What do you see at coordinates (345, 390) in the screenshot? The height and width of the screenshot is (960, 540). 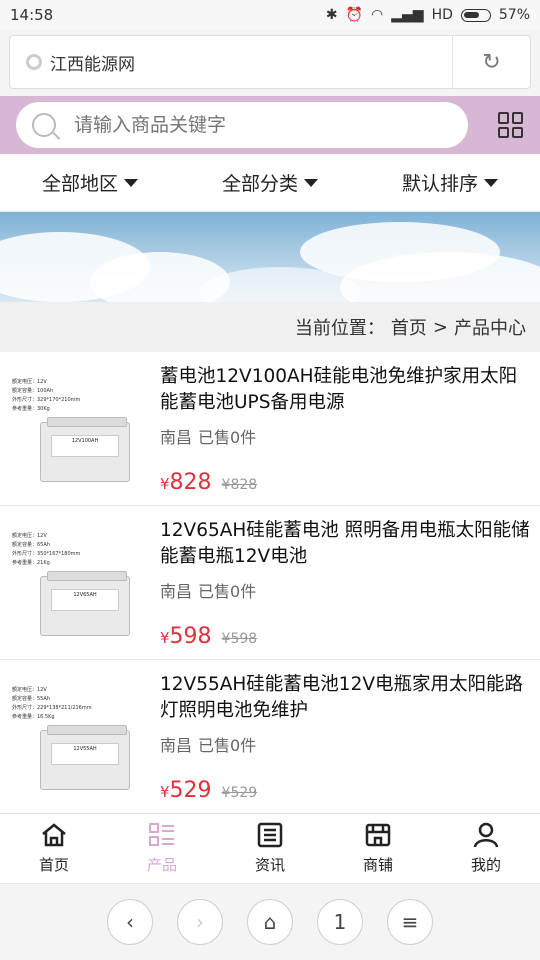 I see `product-title: 蓄电池12V100AH硅能电池免维护家用太阳能蓄电池UPS备用电源` at bounding box center [345, 390].